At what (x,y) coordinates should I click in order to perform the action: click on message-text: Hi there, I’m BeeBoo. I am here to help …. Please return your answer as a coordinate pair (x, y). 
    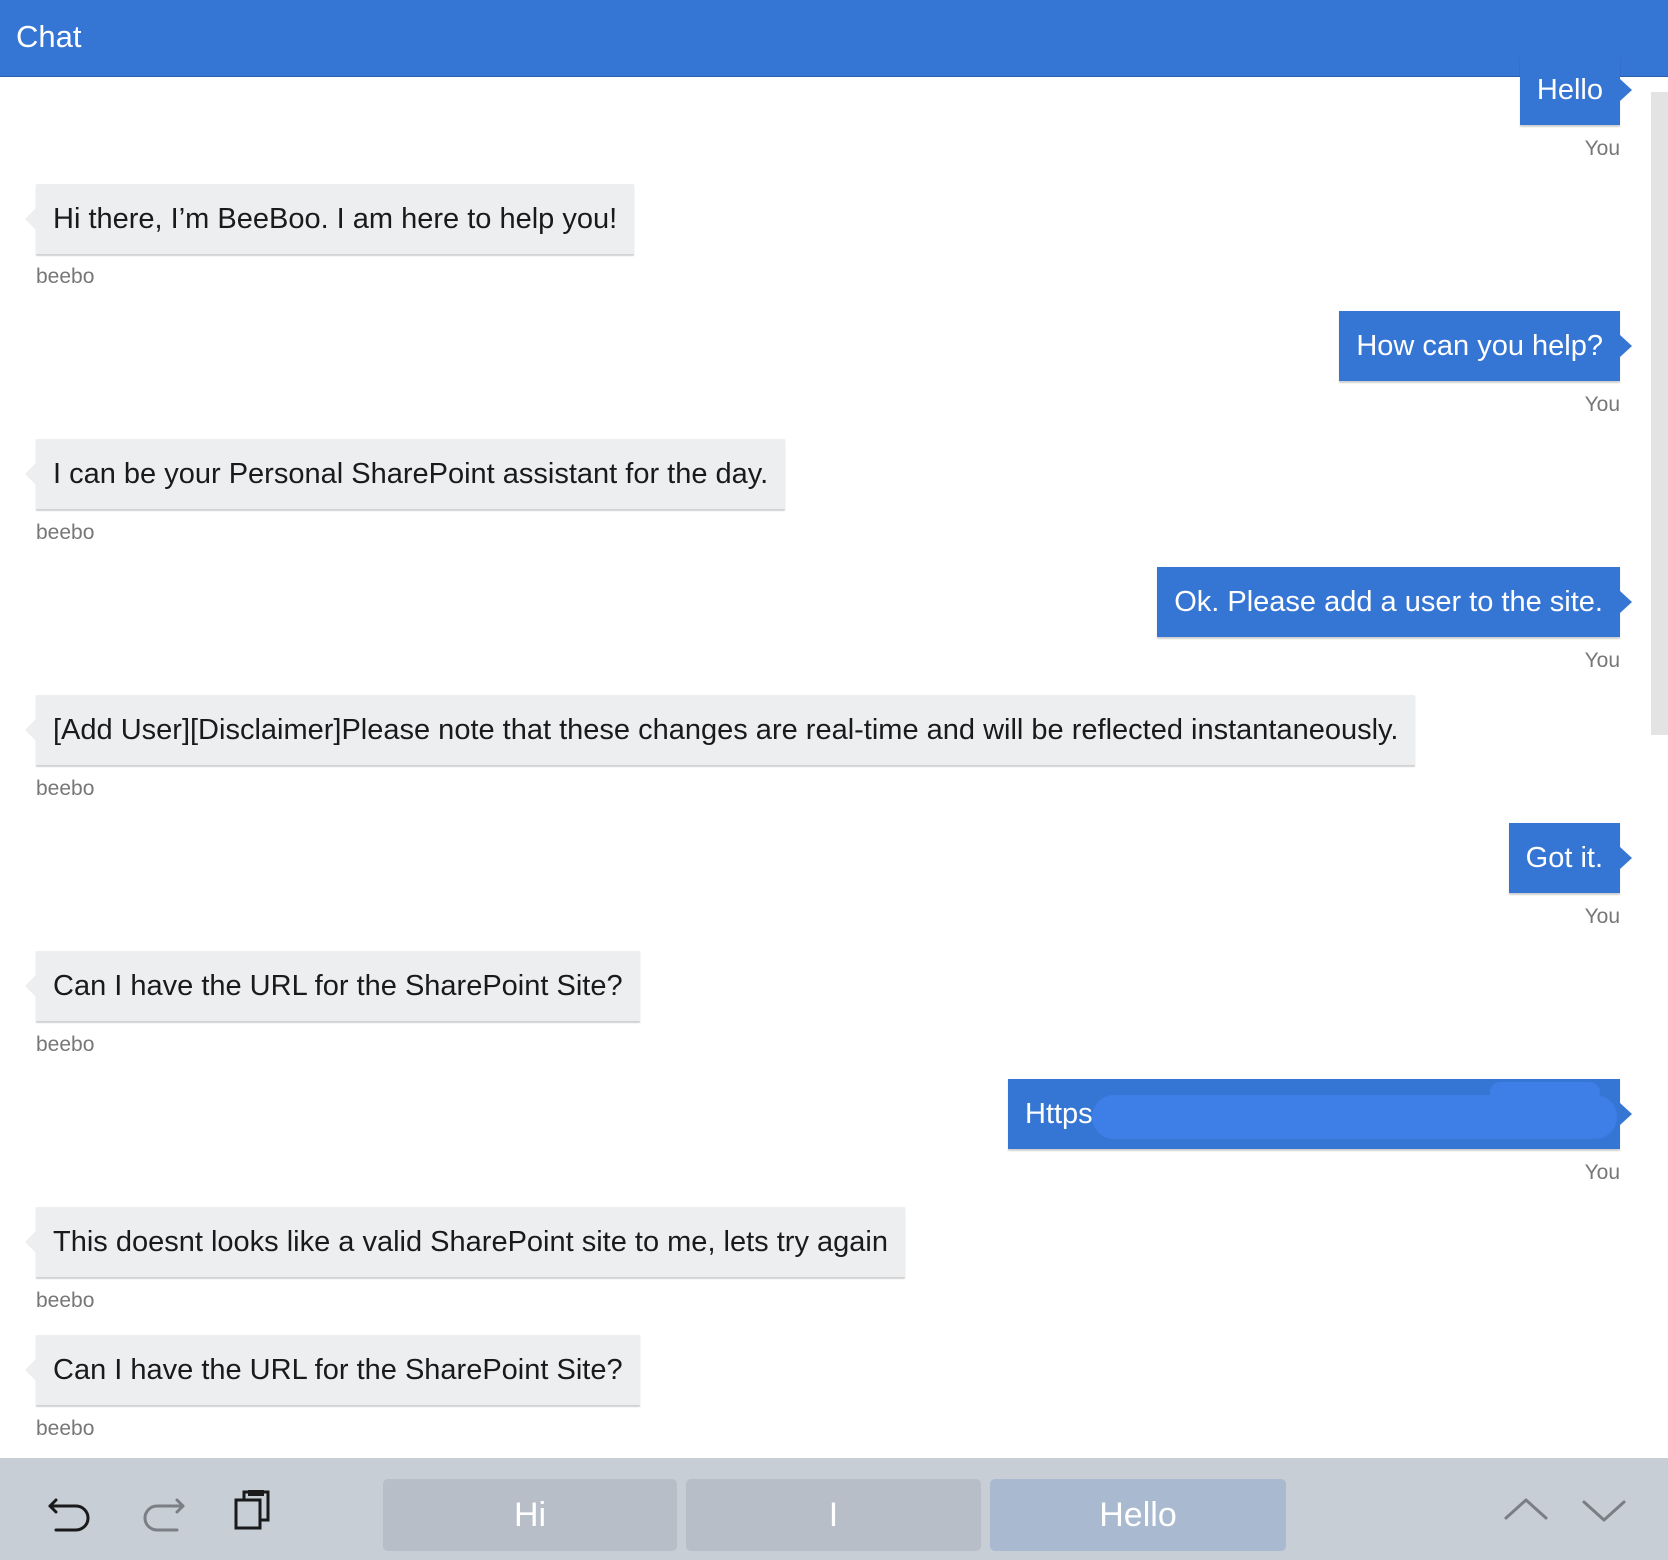
    Looking at the image, I should click on (335, 219).